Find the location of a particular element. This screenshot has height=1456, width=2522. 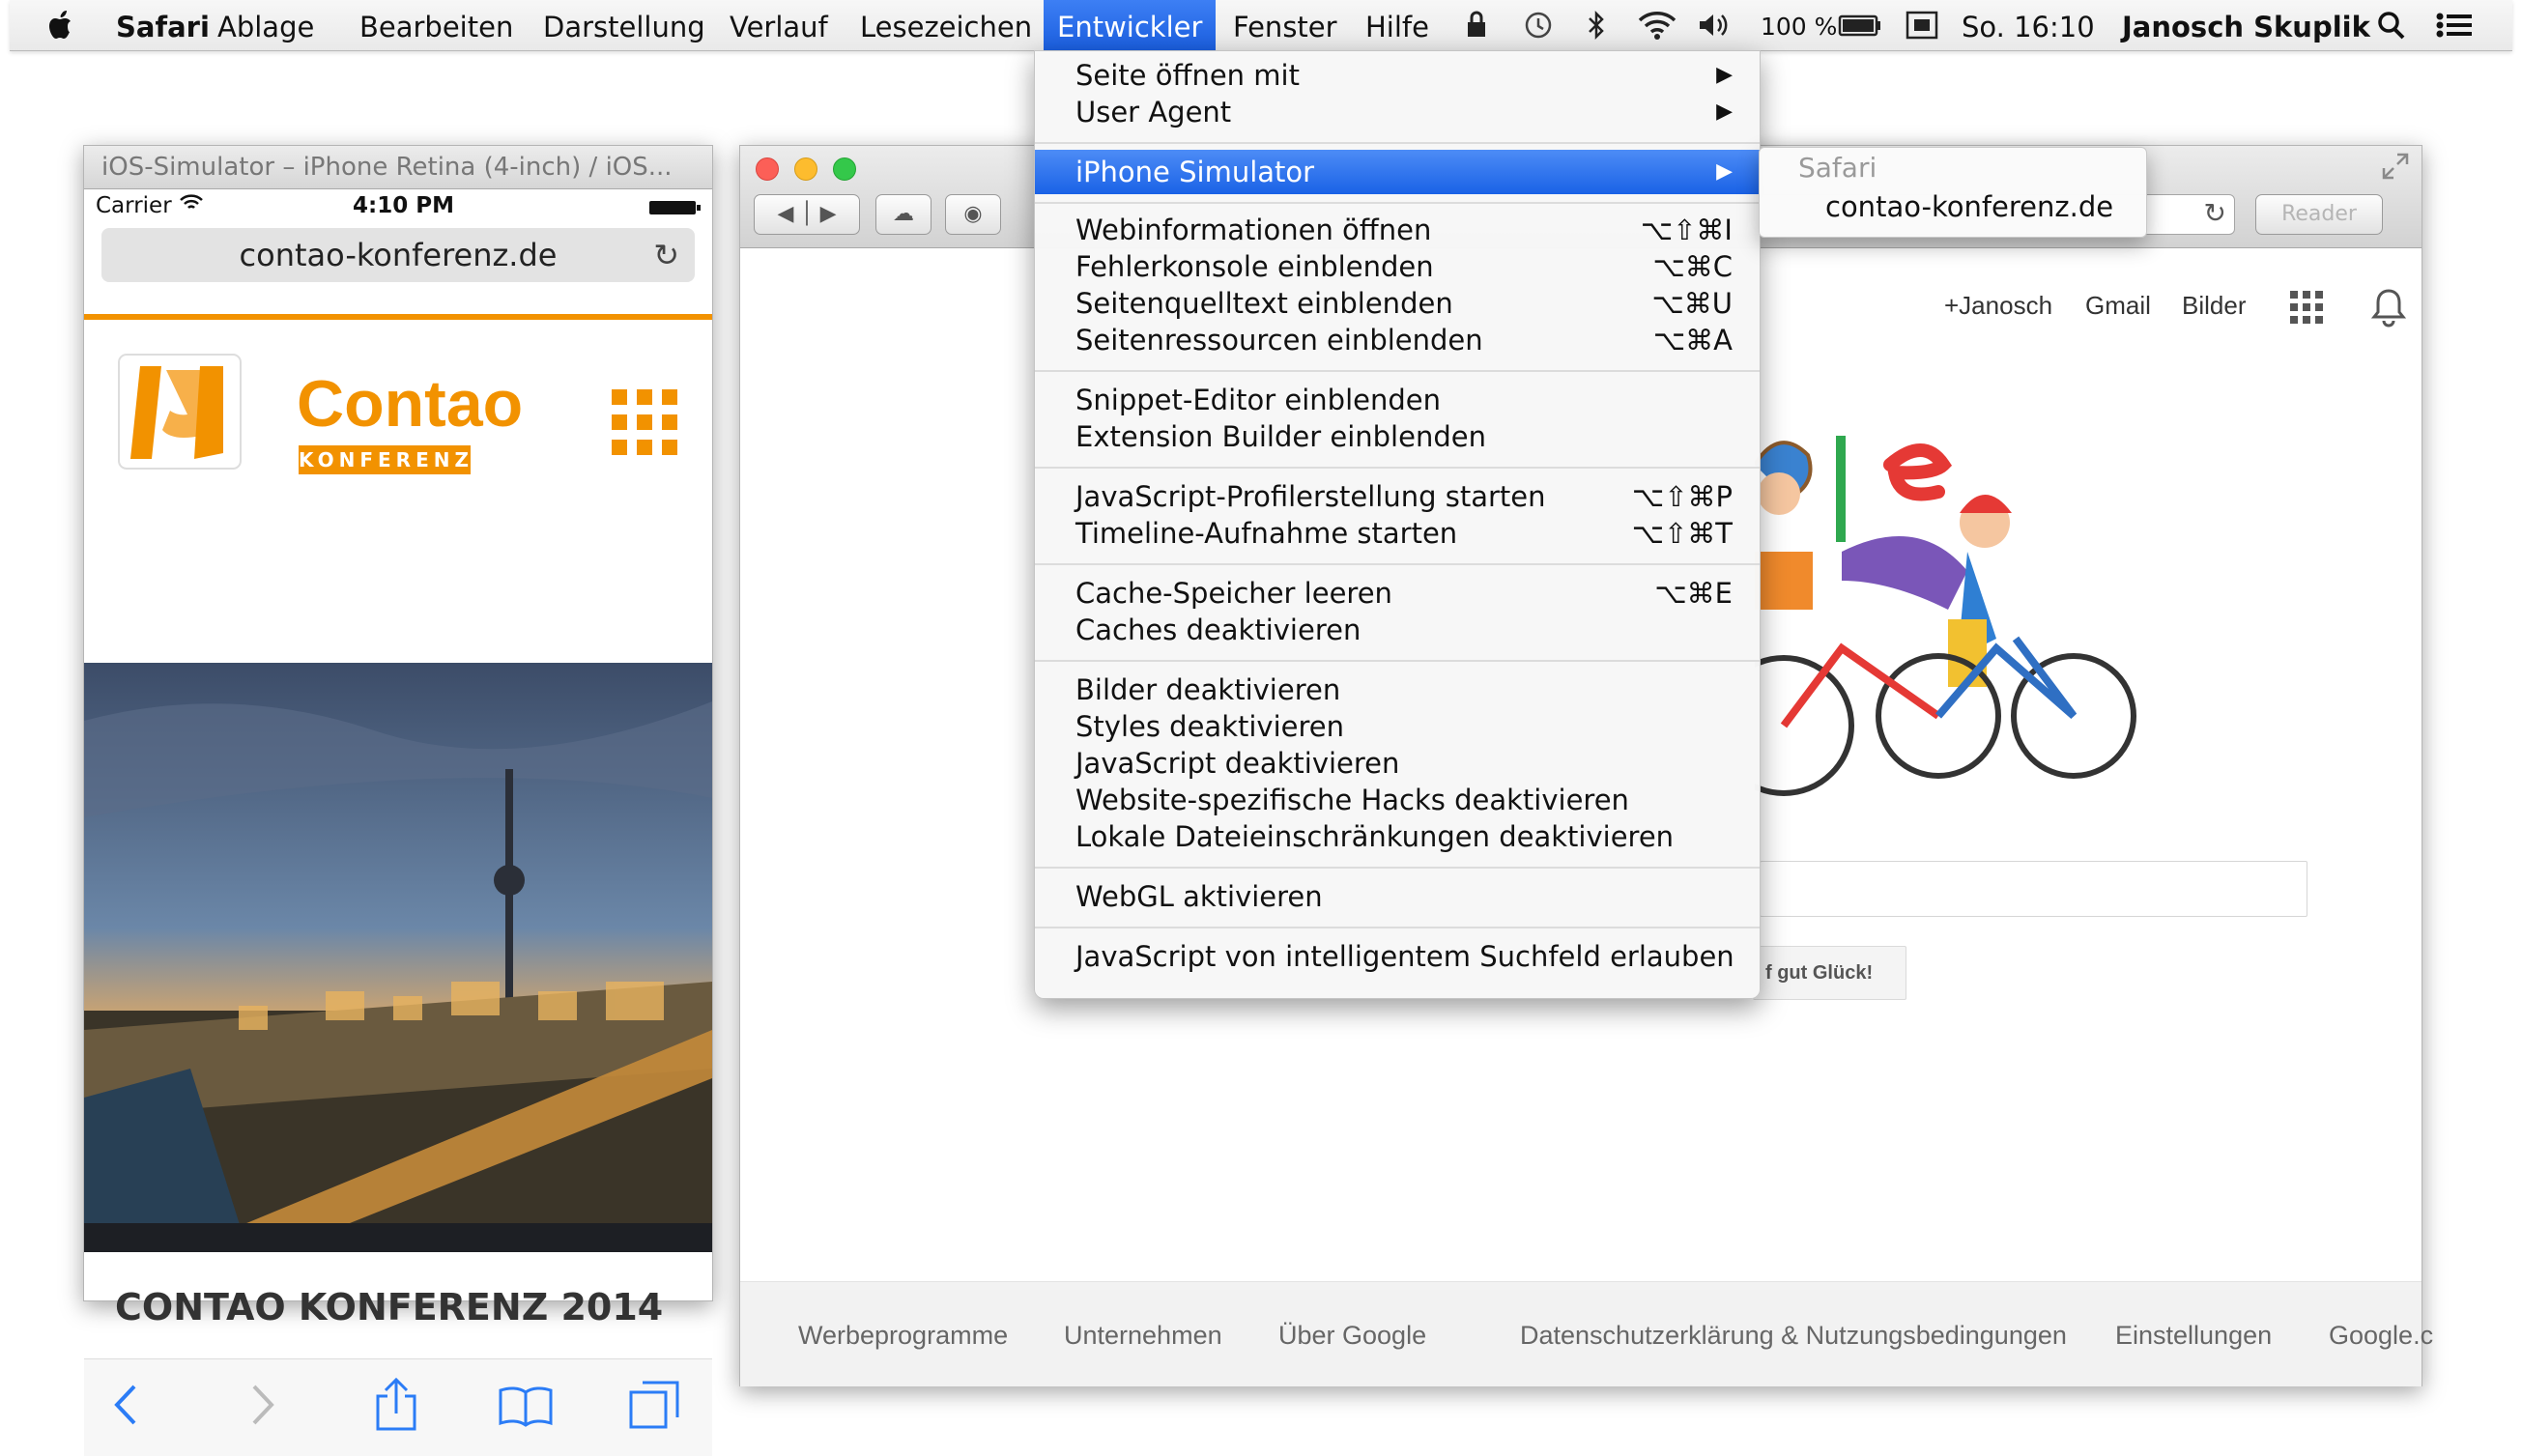

notification-center-icon is located at coordinates (2454, 26).